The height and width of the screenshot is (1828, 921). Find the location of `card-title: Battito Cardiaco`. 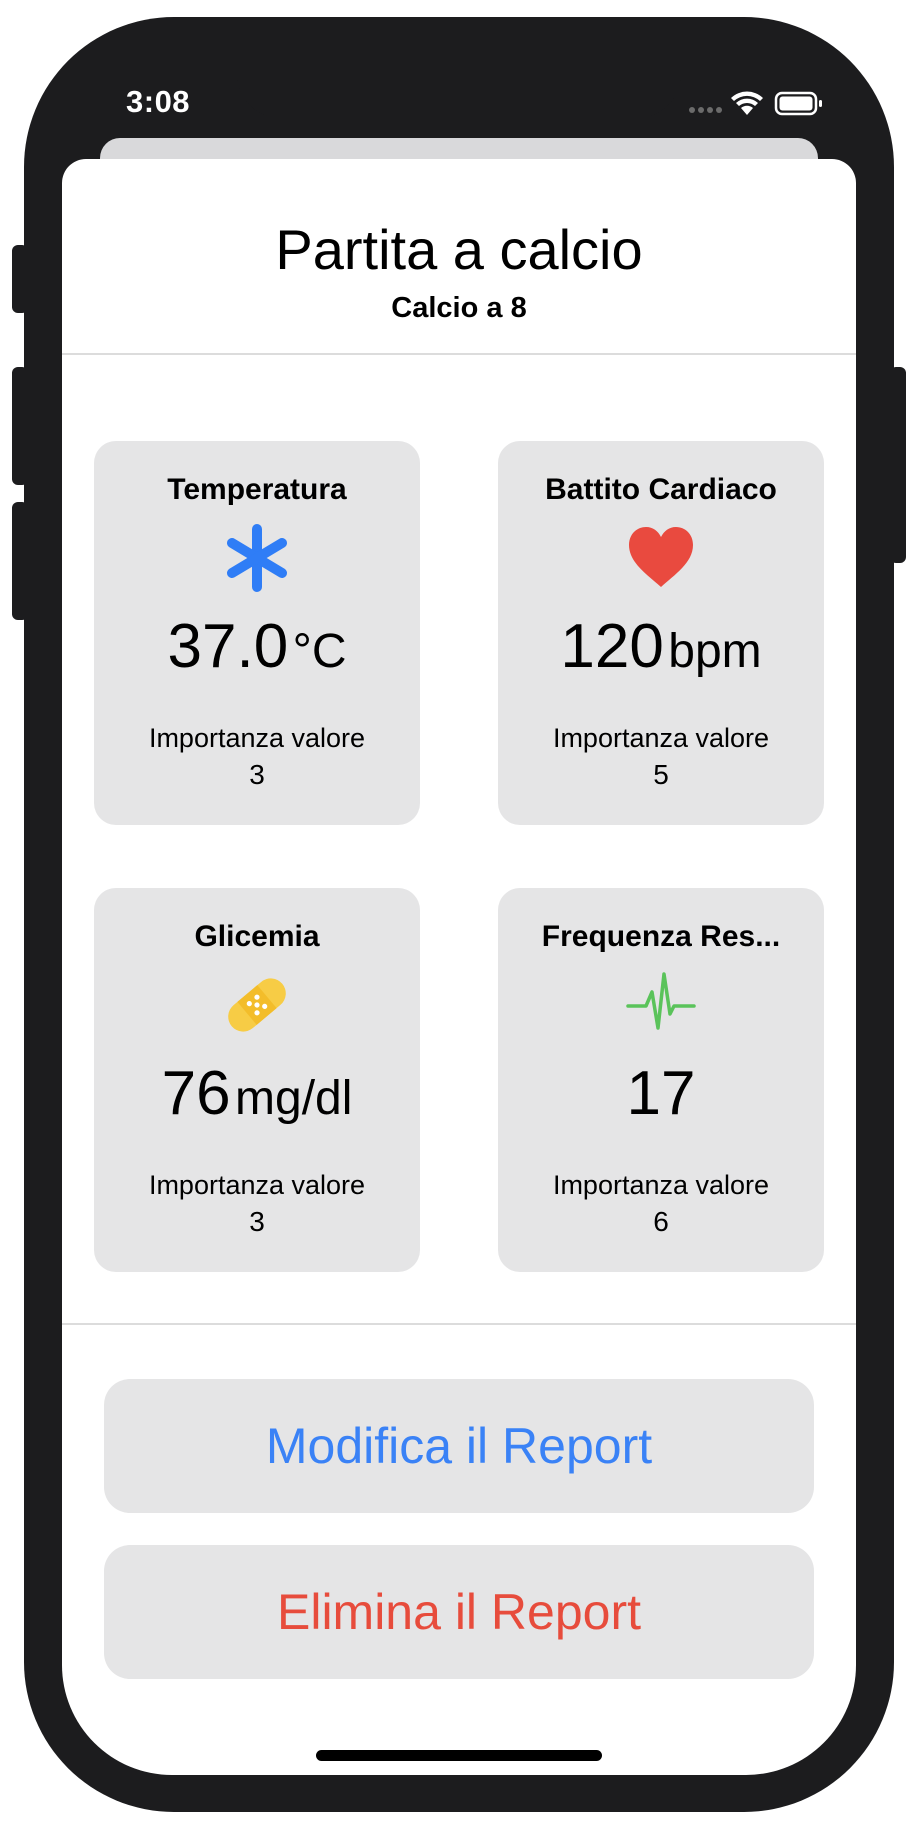

card-title: Battito Cardiaco is located at coordinates (661, 489).